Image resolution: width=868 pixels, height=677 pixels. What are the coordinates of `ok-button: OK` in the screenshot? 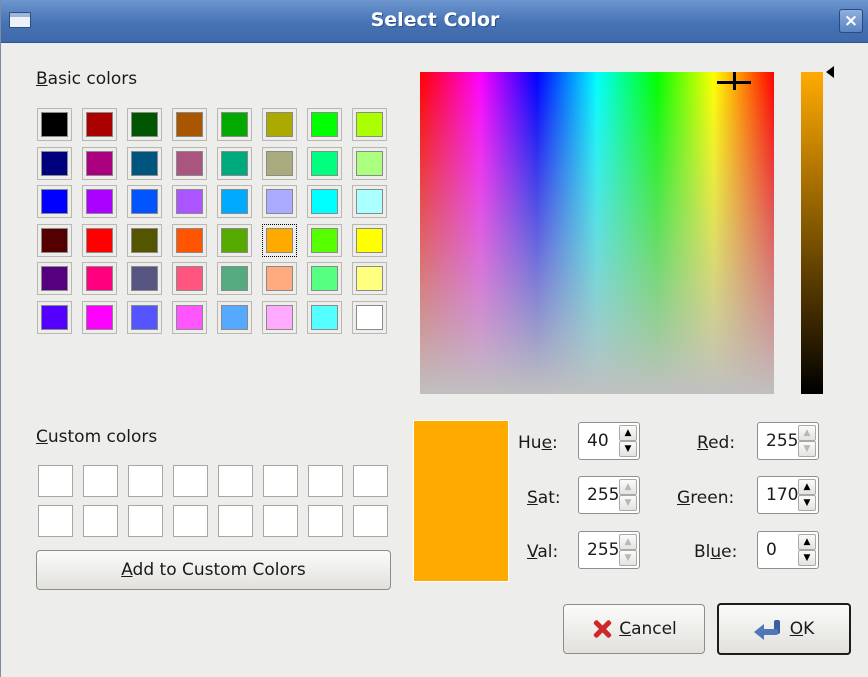 It's located at (784, 629).